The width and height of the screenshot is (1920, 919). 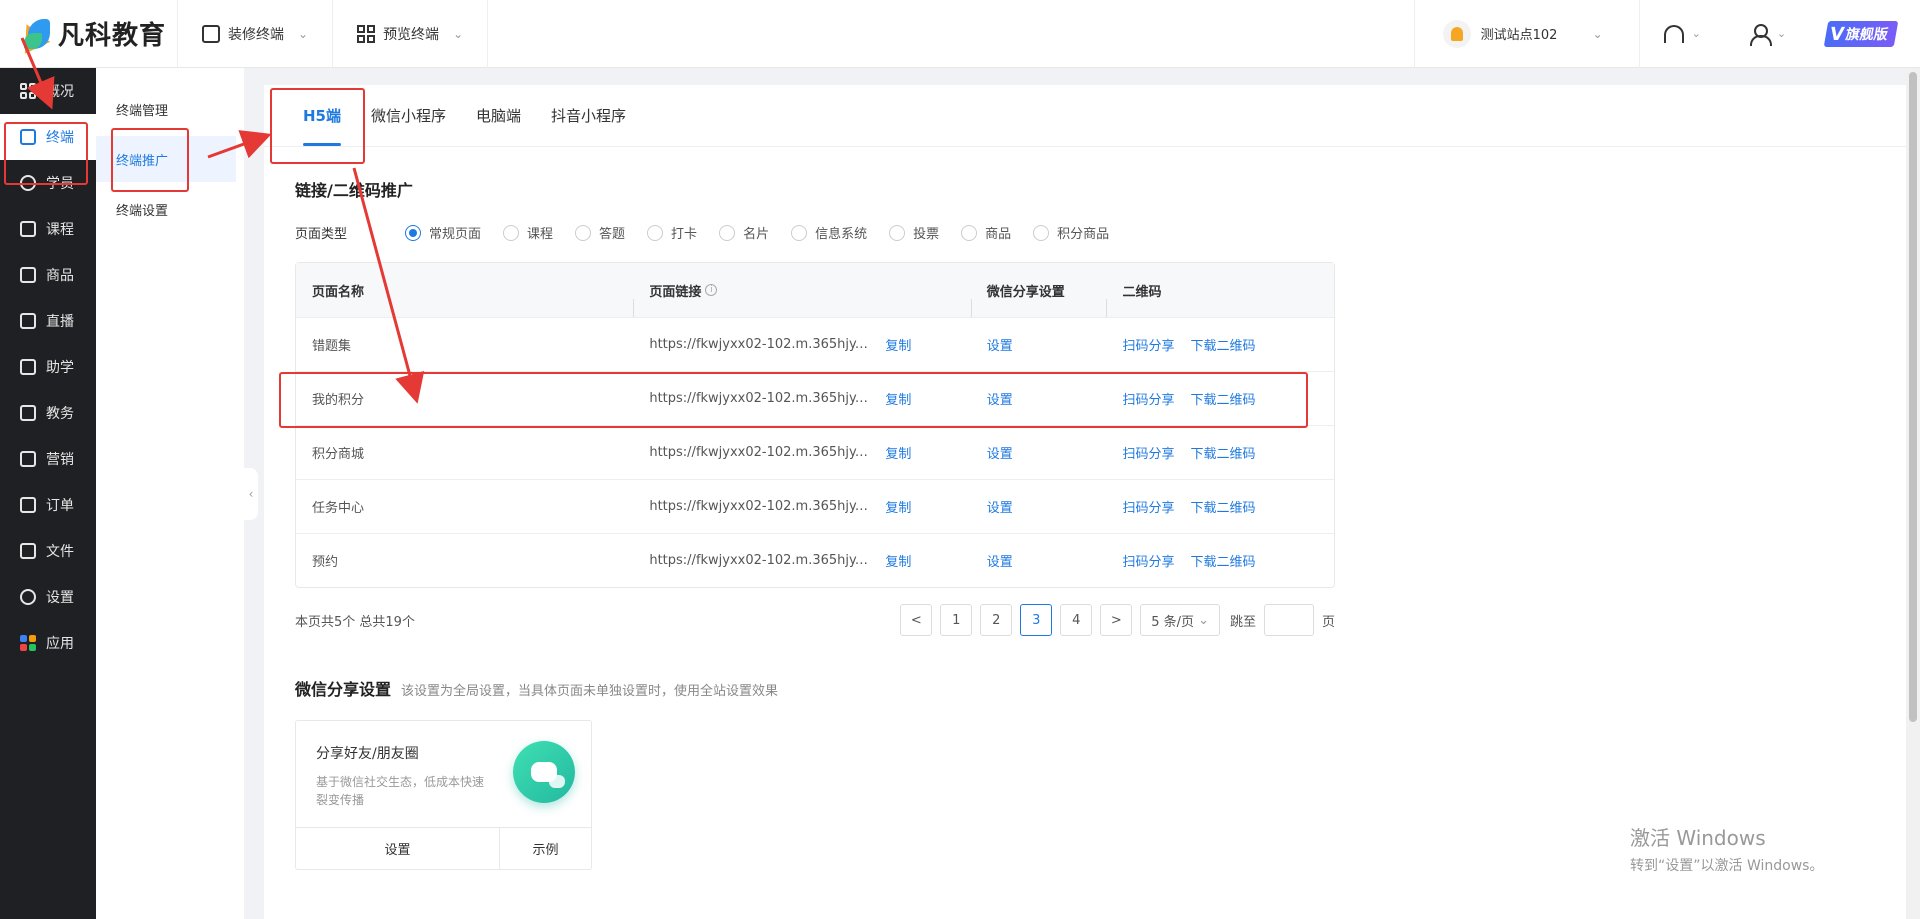 I want to click on sidebar-item-live: 直播, so click(x=48, y=321).